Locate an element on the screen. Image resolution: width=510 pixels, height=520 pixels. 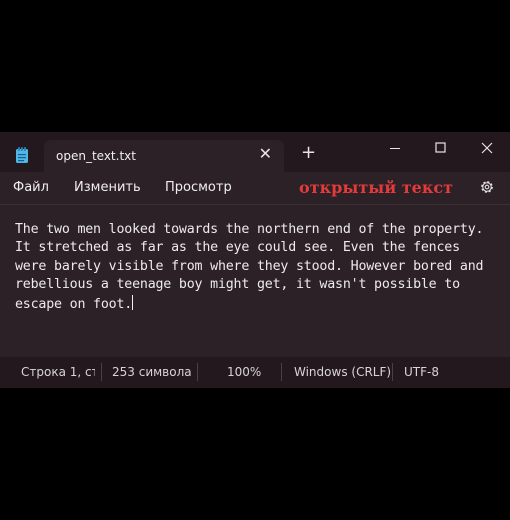
status-cursor-position: Строка 1, стол is located at coordinates (58, 372).